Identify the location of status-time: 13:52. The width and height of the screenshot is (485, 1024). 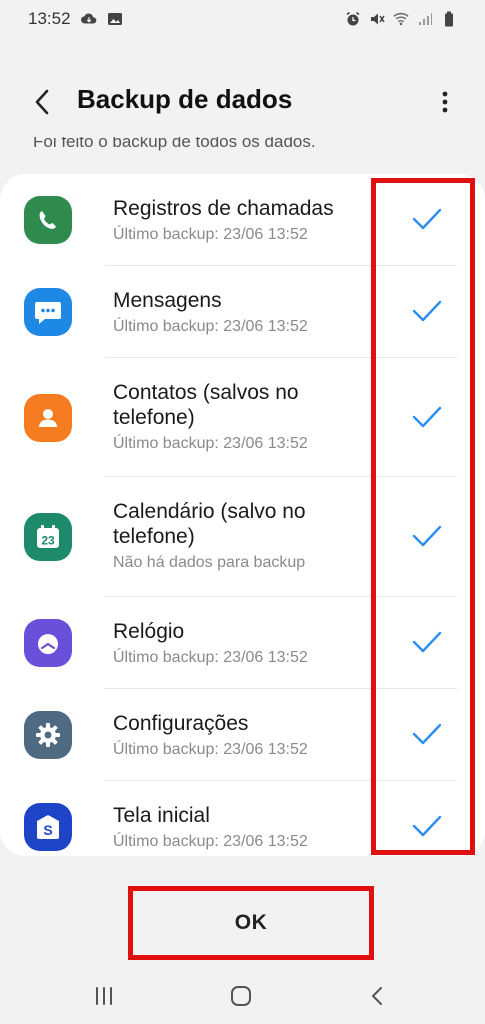
(49, 18).